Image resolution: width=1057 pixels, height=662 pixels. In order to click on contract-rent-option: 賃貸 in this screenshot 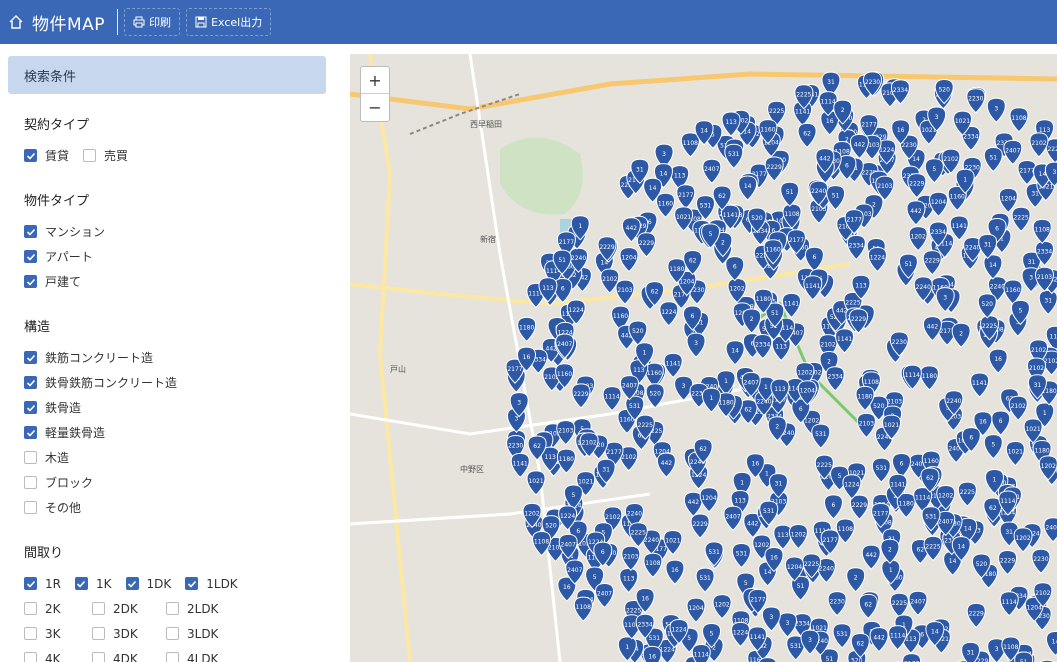, I will do `click(46, 155)`.